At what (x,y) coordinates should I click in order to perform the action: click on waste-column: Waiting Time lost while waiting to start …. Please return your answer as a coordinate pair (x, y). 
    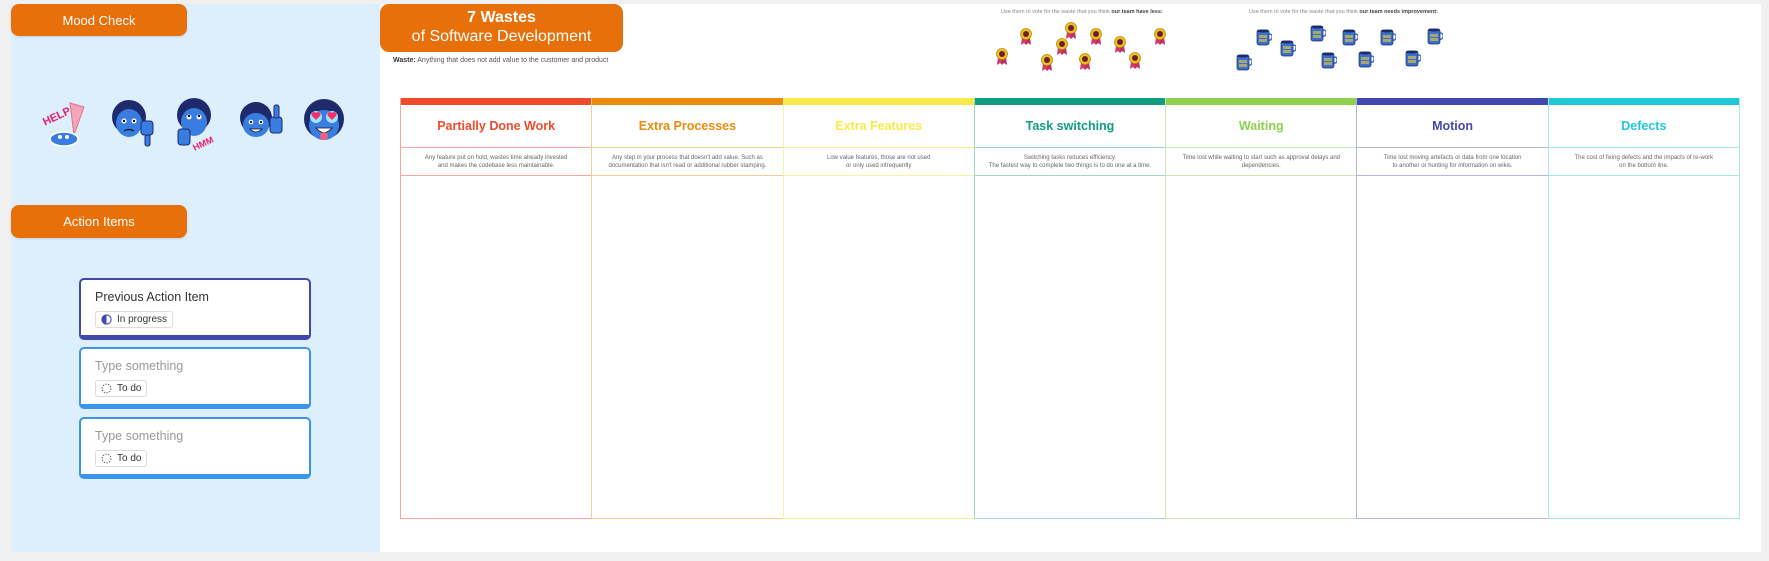
    Looking at the image, I should click on (1261, 308).